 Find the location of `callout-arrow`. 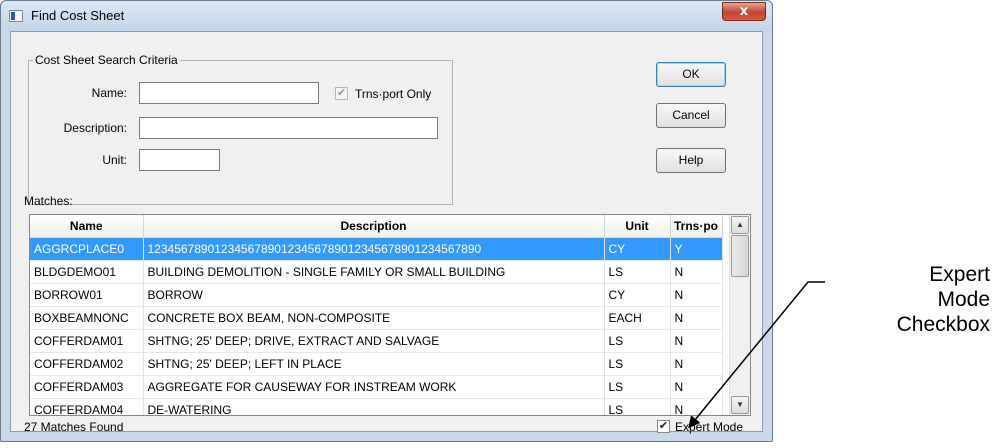

callout-arrow is located at coordinates (756, 355).